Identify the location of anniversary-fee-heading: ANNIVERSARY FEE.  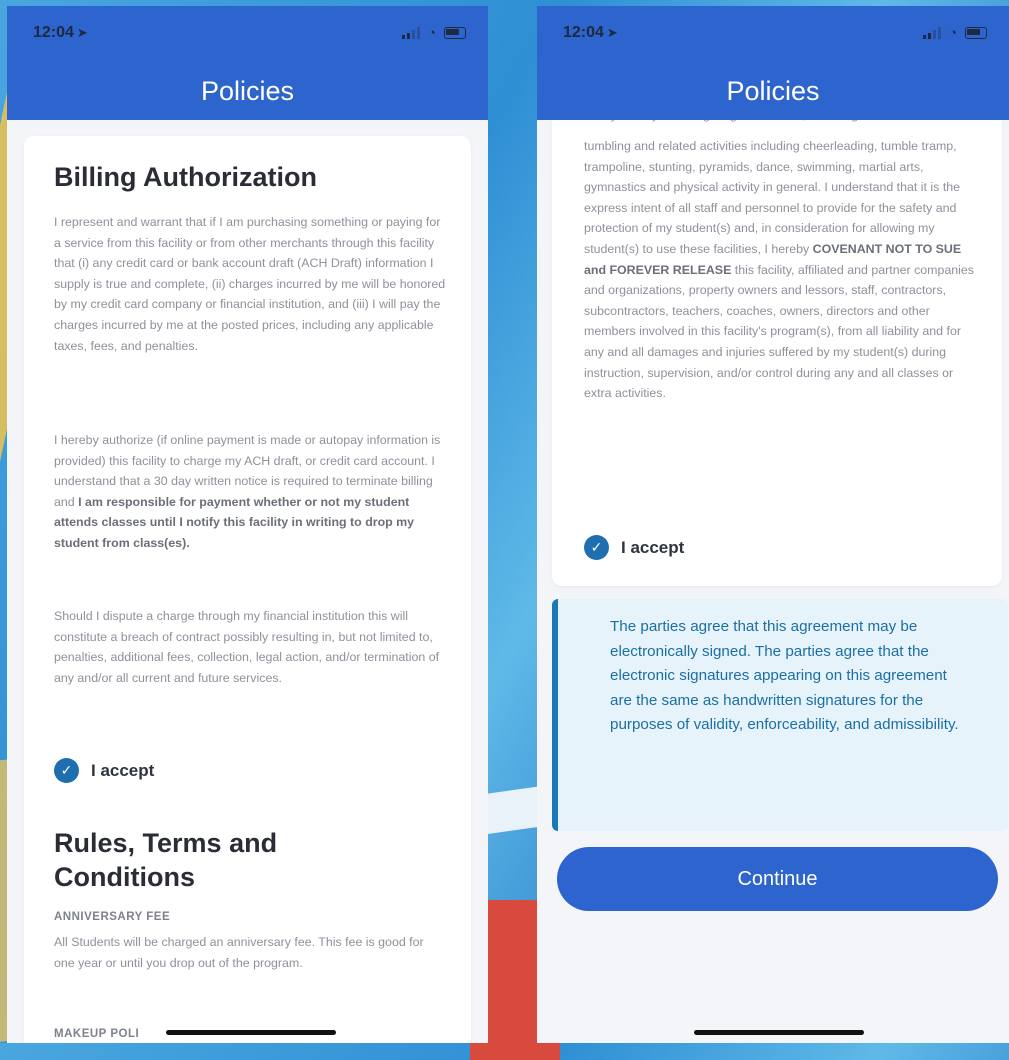
(112, 917).